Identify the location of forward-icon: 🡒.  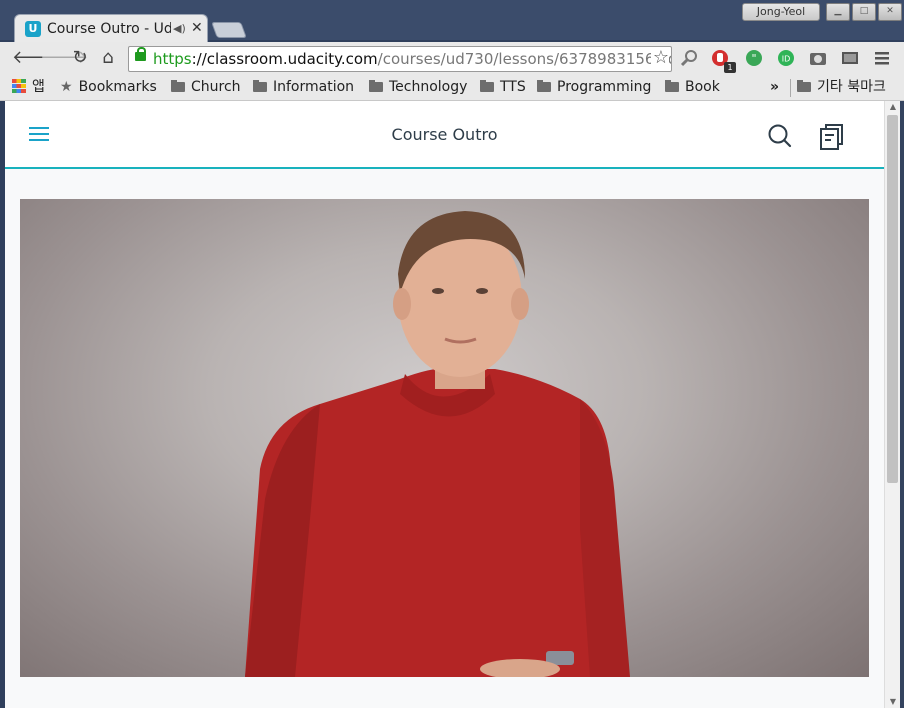
(64, 58).